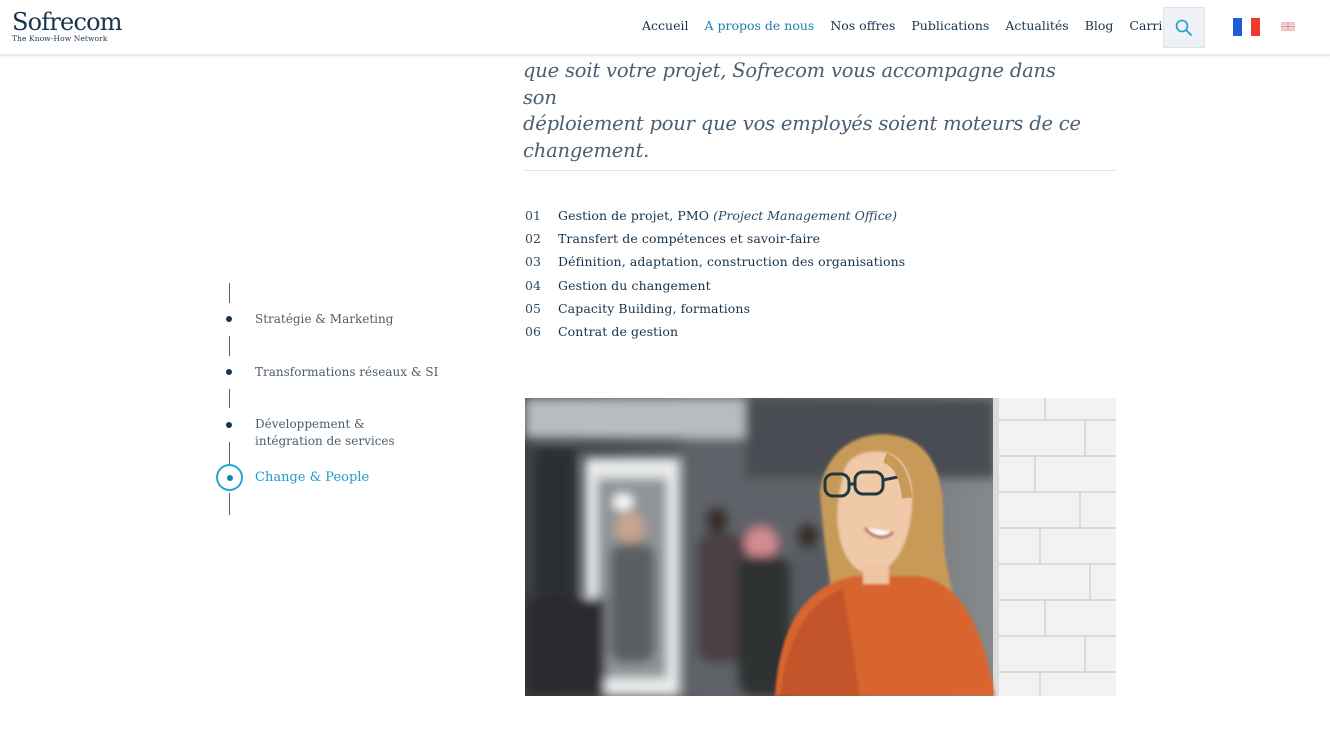 The height and width of the screenshot is (746, 1330). What do you see at coordinates (586, 150) in the screenshot?
I see `quote-line: changement.` at bounding box center [586, 150].